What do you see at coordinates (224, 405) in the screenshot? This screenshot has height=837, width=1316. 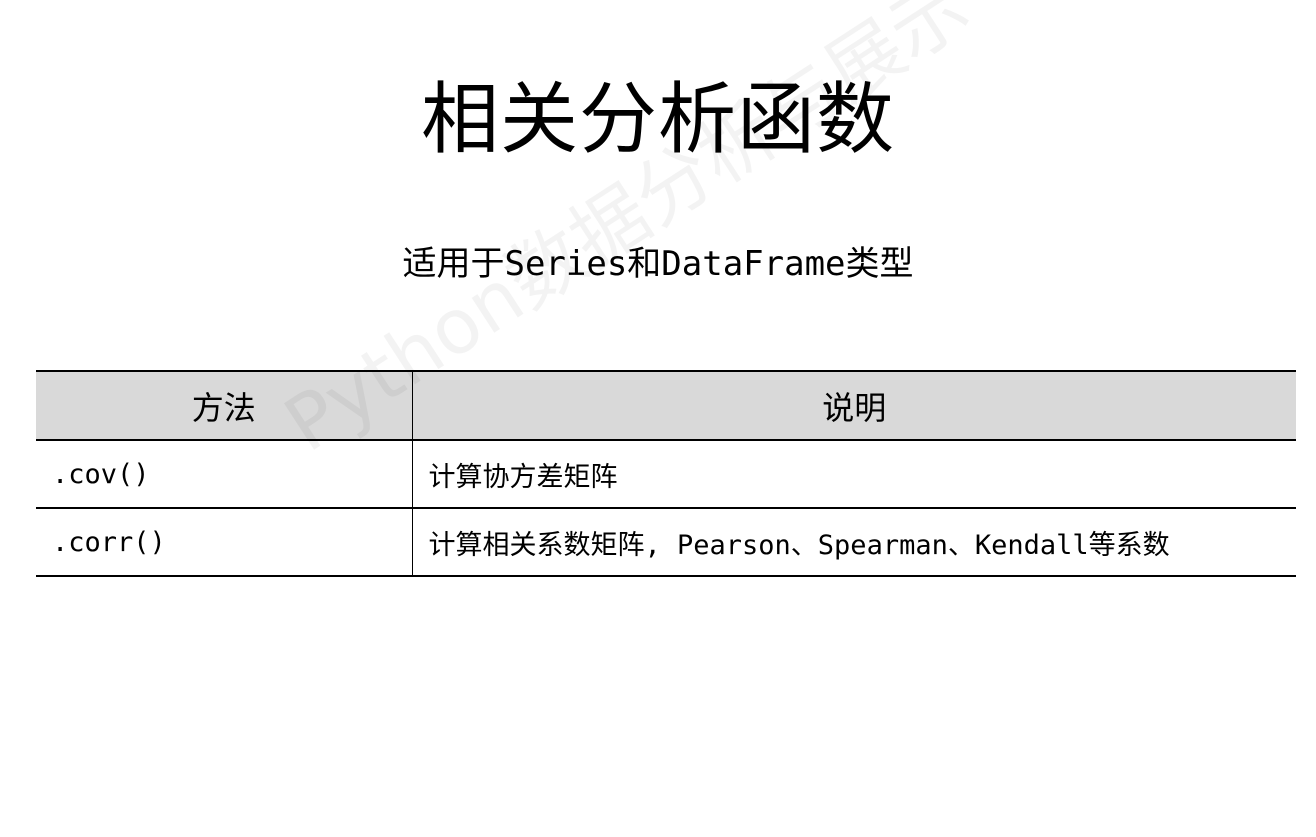 I see `column-header-method: 方法` at bounding box center [224, 405].